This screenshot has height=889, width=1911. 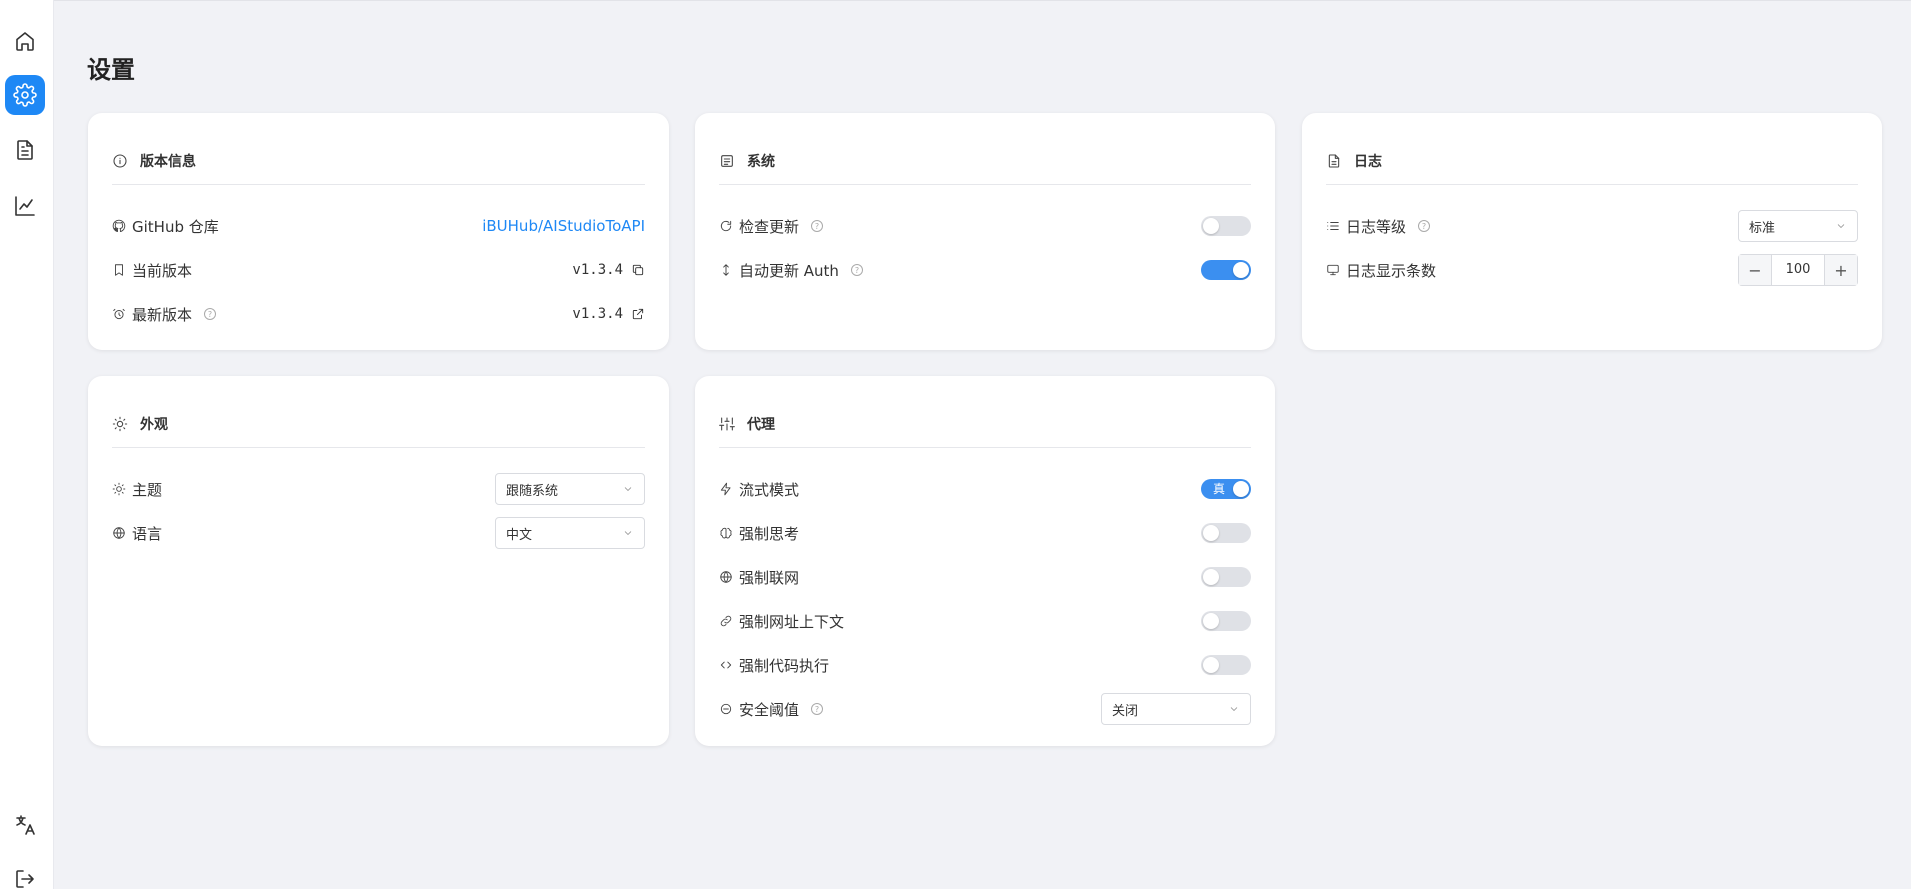 I want to click on toggle-text: 真, so click(x=1219, y=489).